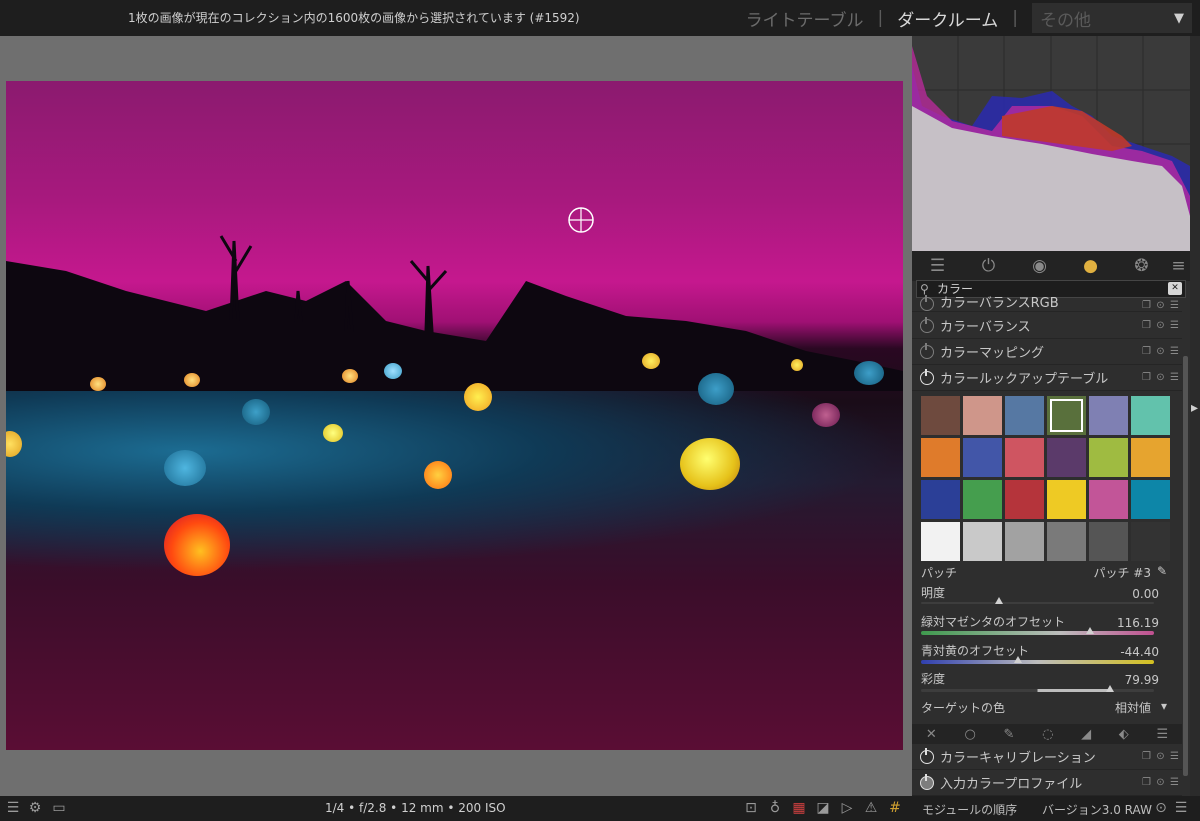 This screenshot has height=821, width=1200. Describe the element at coordinates (1046, 678) in the screenshot. I see `saturation-row: 彩度 79.99` at that location.